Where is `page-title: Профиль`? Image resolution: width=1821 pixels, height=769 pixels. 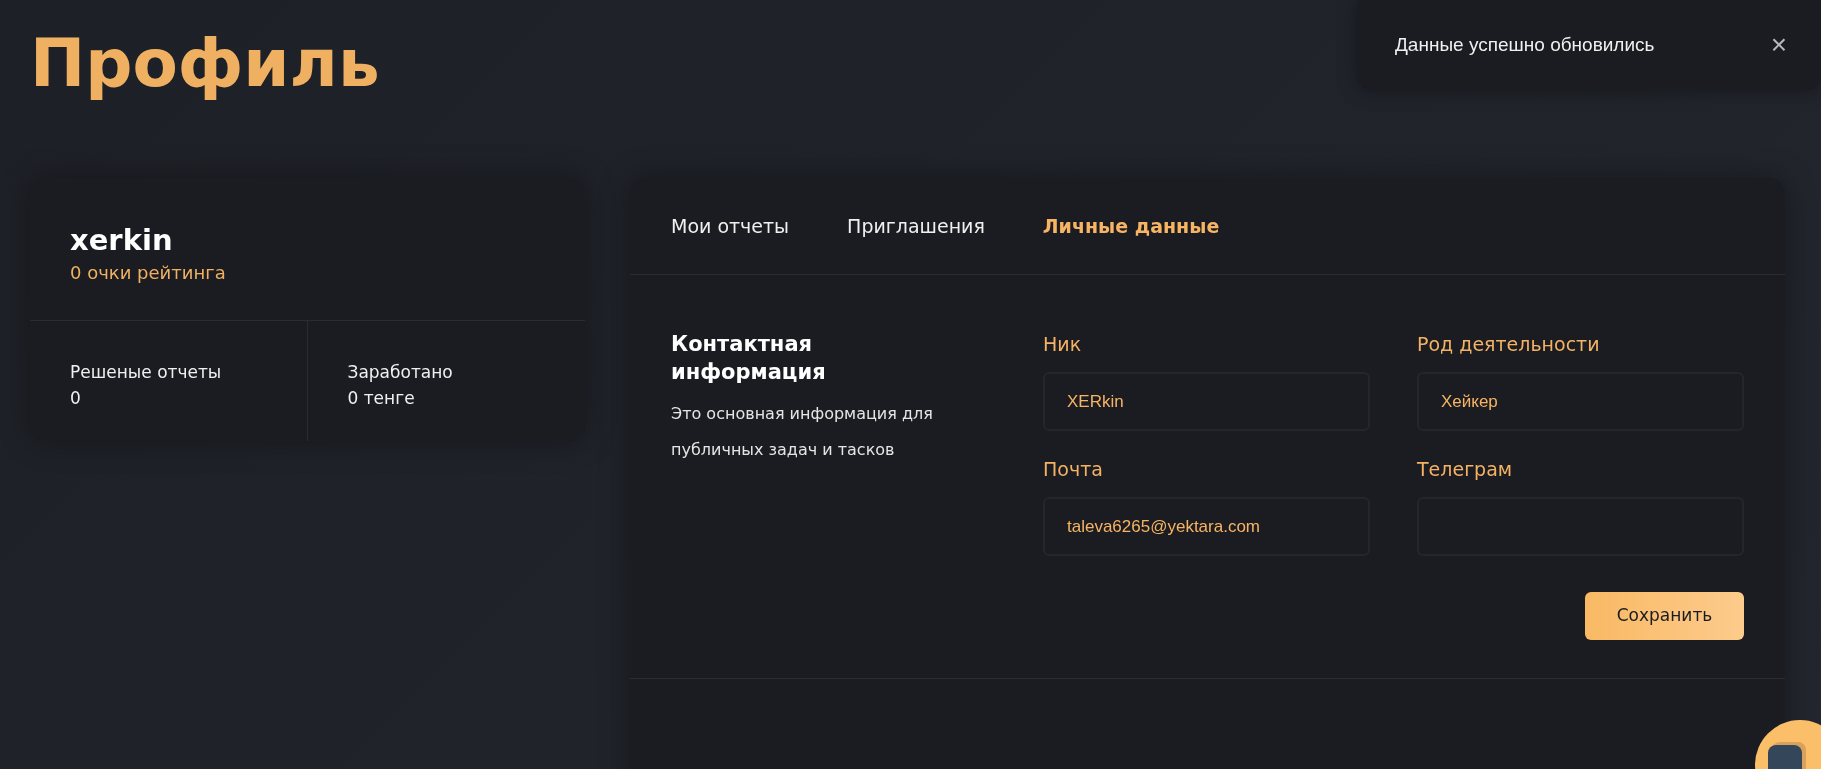
page-title: Профиль is located at coordinates (205, 64).